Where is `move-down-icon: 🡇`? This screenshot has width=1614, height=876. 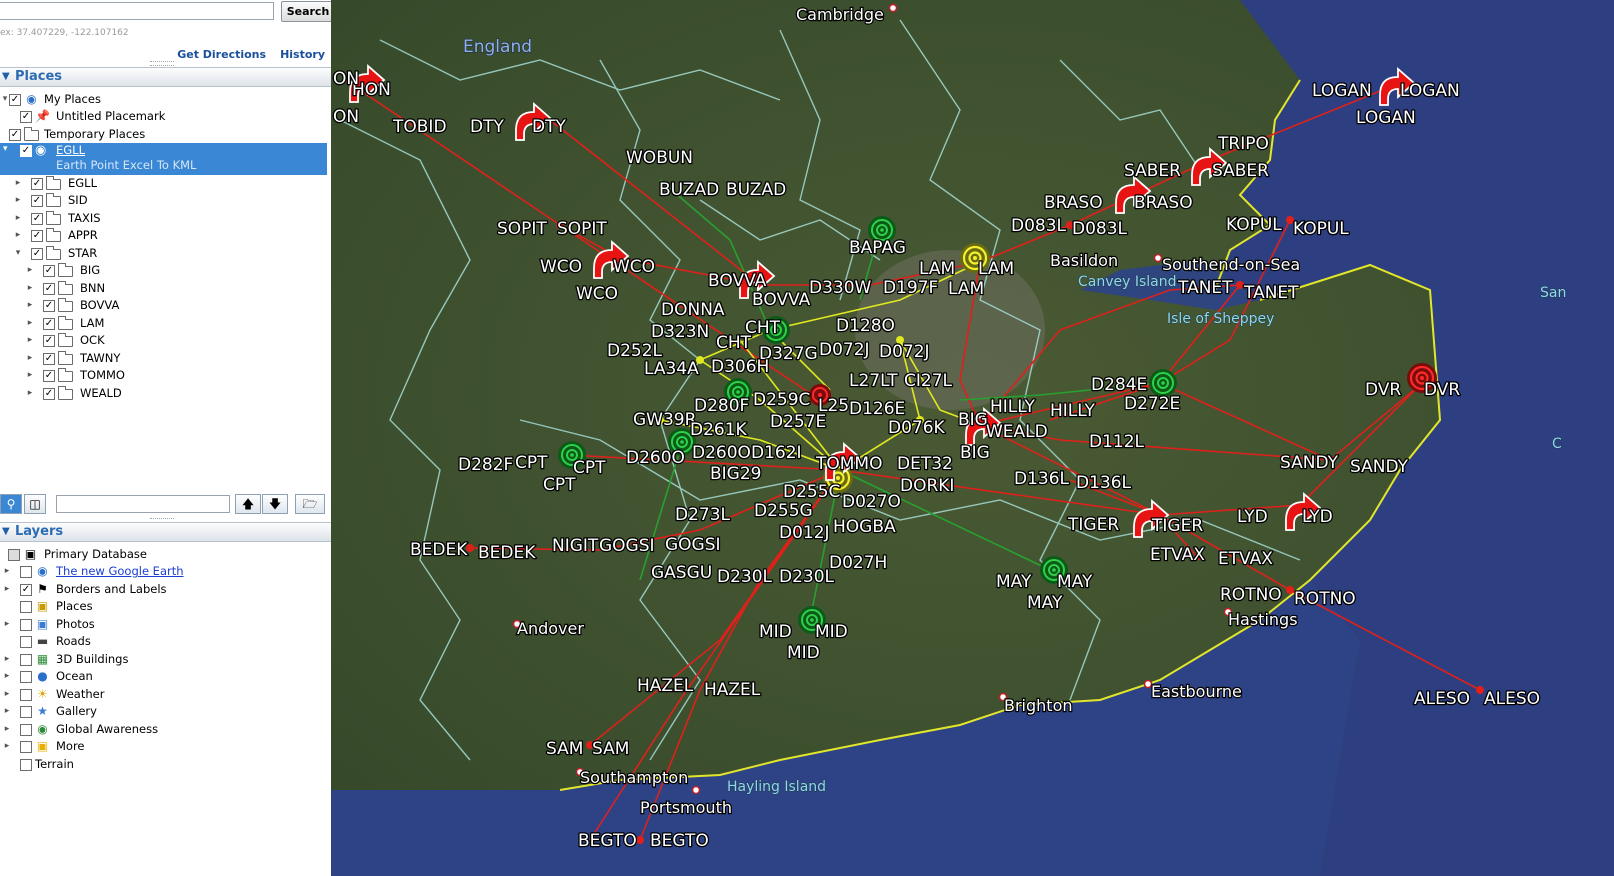 move-down-icon: 🡇 is located at coordinates (275, 504).